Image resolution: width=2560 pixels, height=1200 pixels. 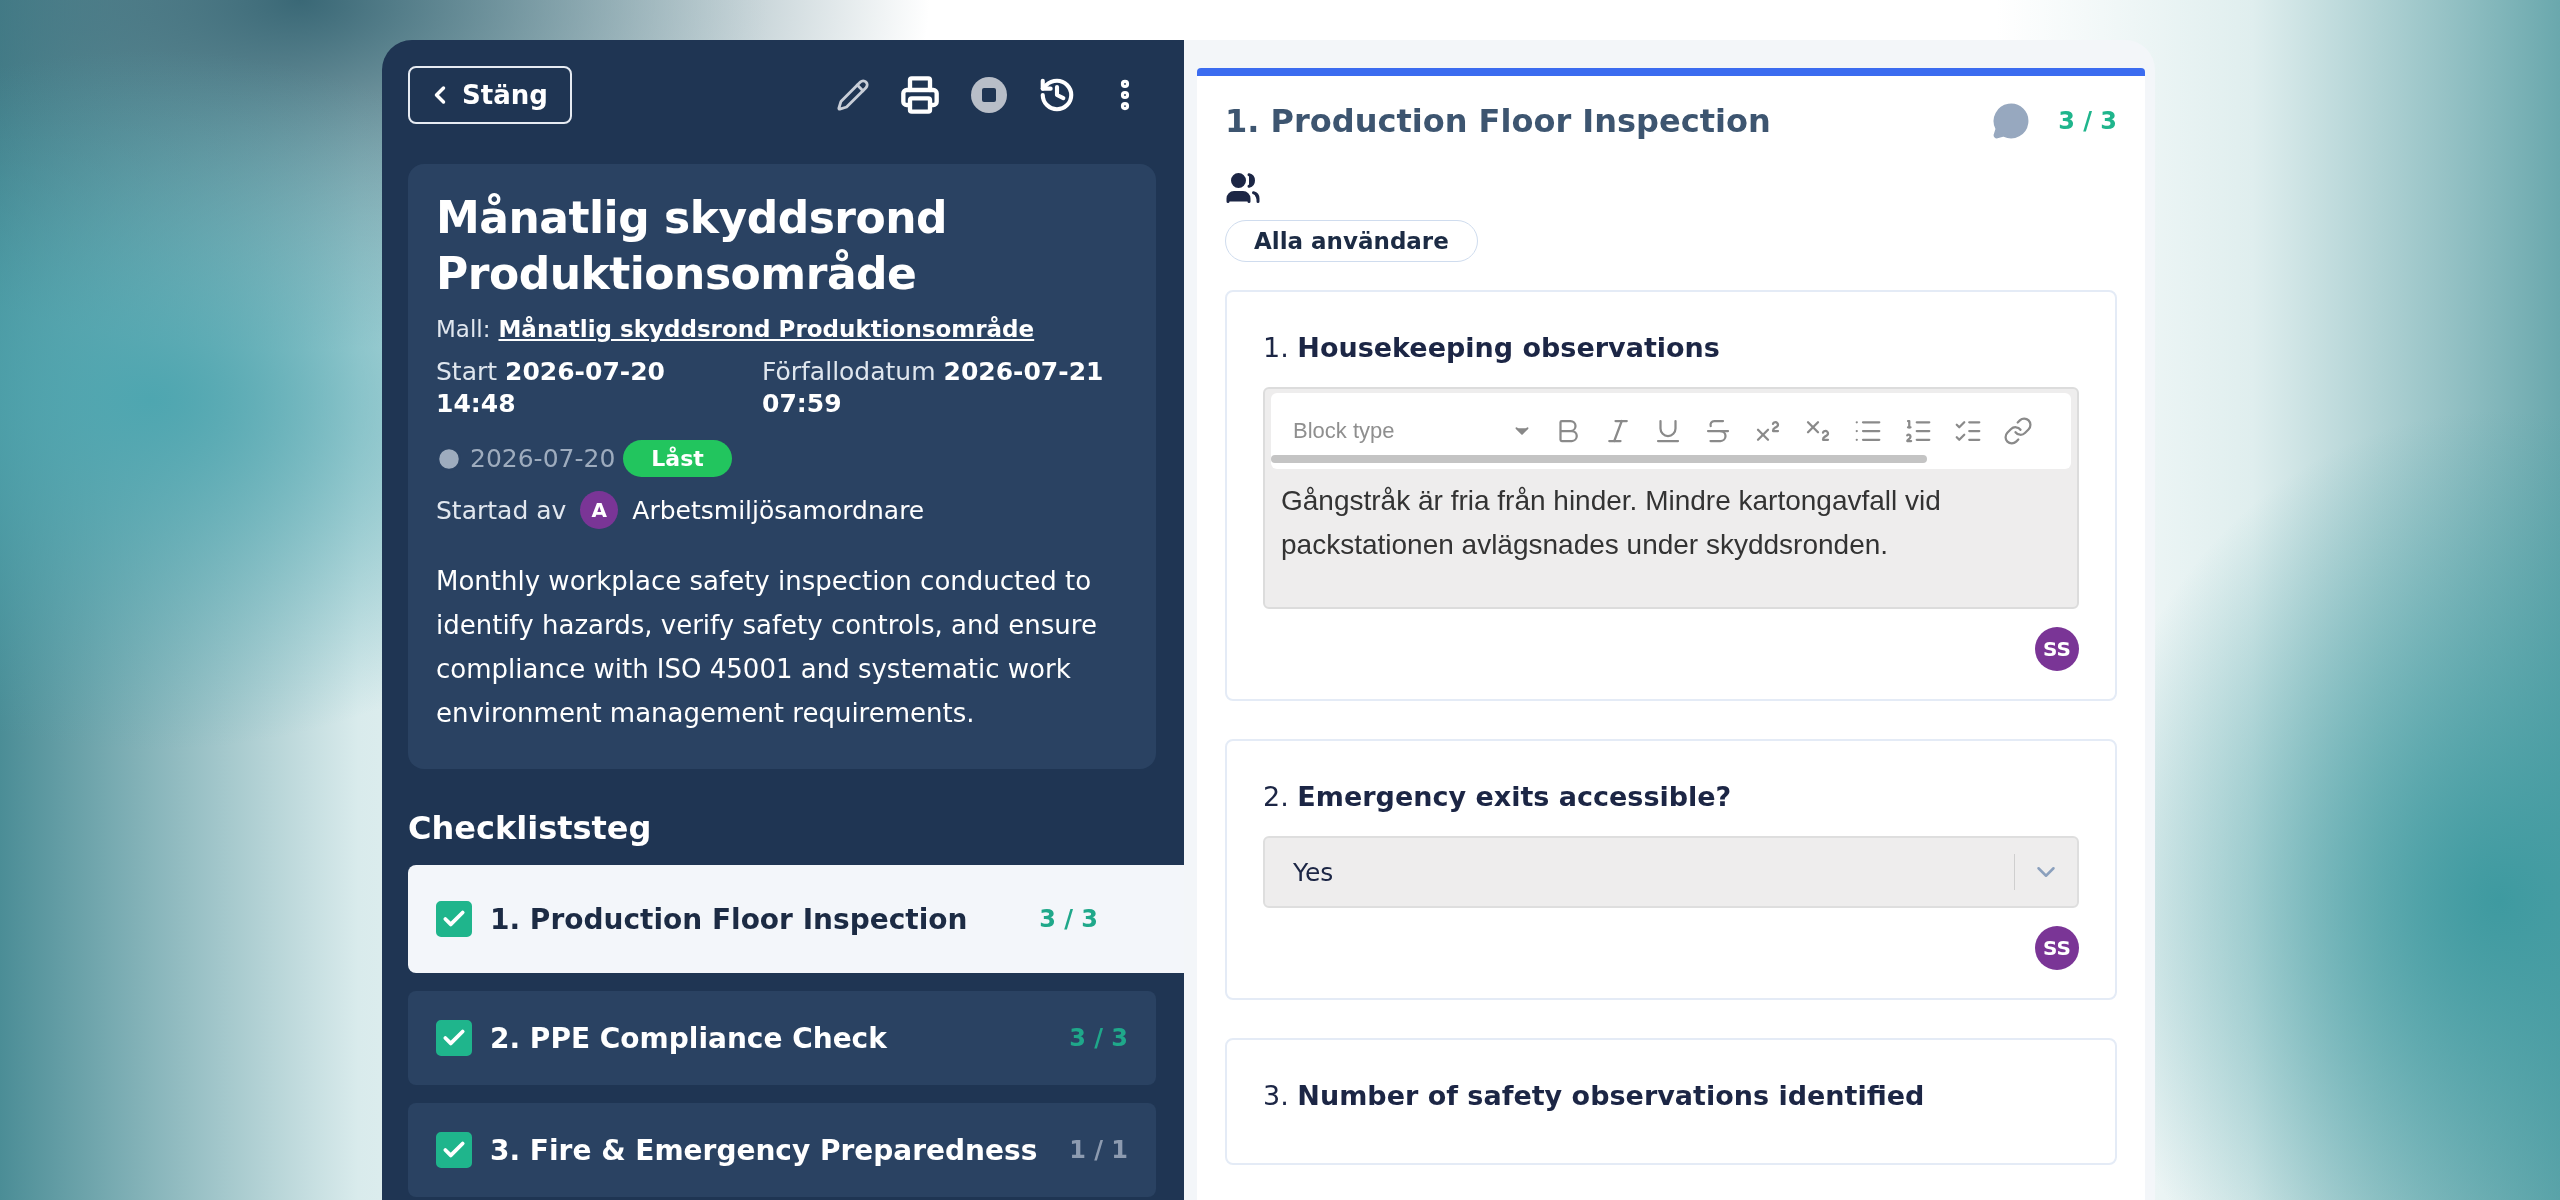 I want to click on users-icon, so click(x=1243, y=188).